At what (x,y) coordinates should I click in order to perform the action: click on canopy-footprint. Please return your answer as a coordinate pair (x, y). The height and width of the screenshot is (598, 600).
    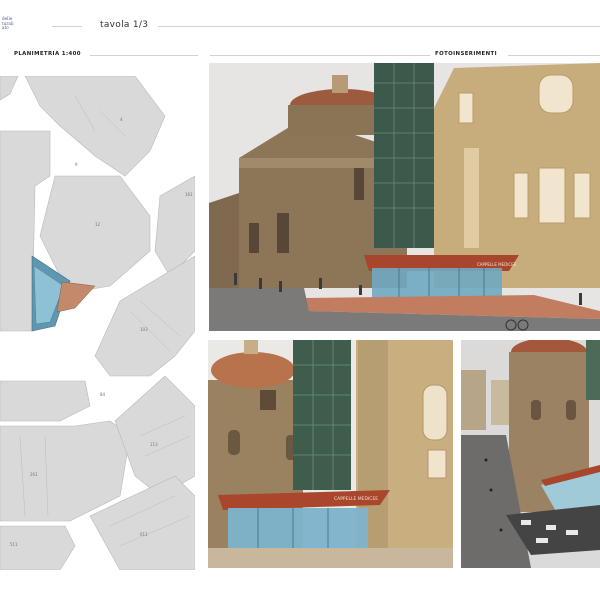
    Looking at the image, I should click on (76, 297).